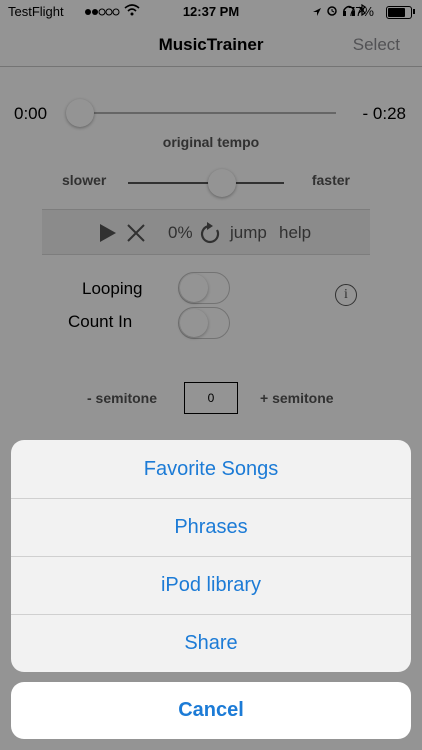 Image resolution: width=422 pixels, height=750 pixels. What do you see at coordinates (211, 527) in the screenshot?
I see `phrases-option: Phrases` at bounding box center [211, 527].